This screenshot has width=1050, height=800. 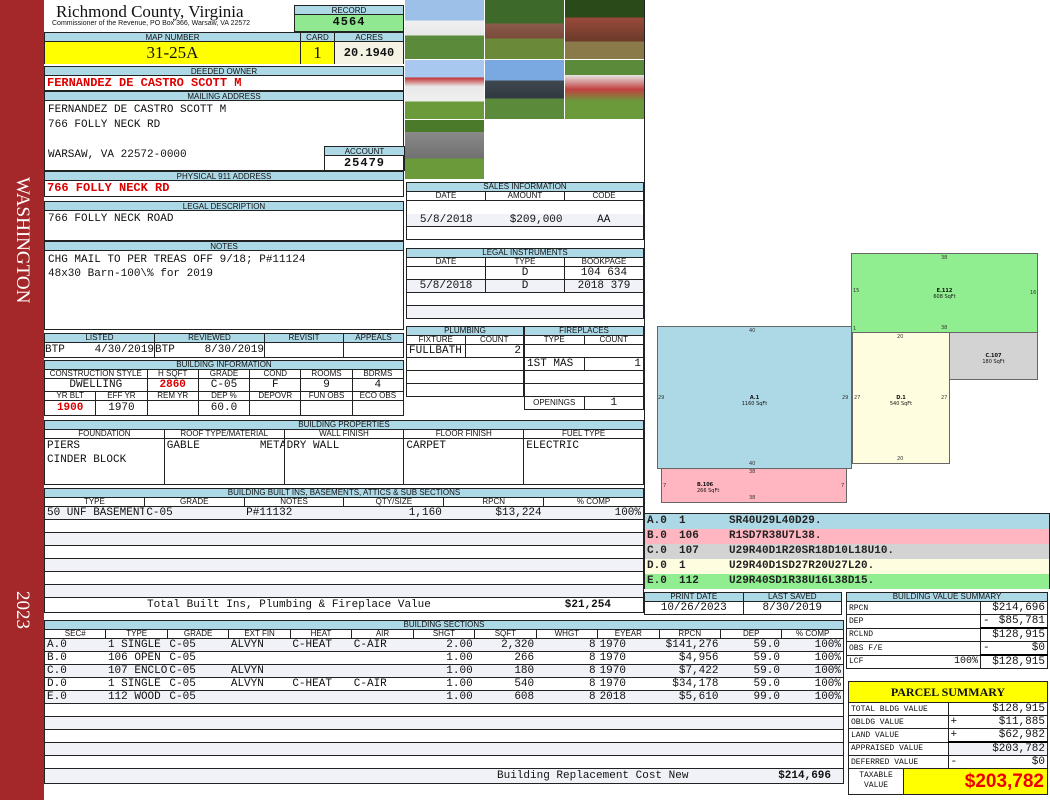 What do you see at coordinates (465, 361) in the screenshot?
I see `plumbing-table: PLUMBING FIXTURE COUNT FULLBATH 2` at bounding box center [465, 361].